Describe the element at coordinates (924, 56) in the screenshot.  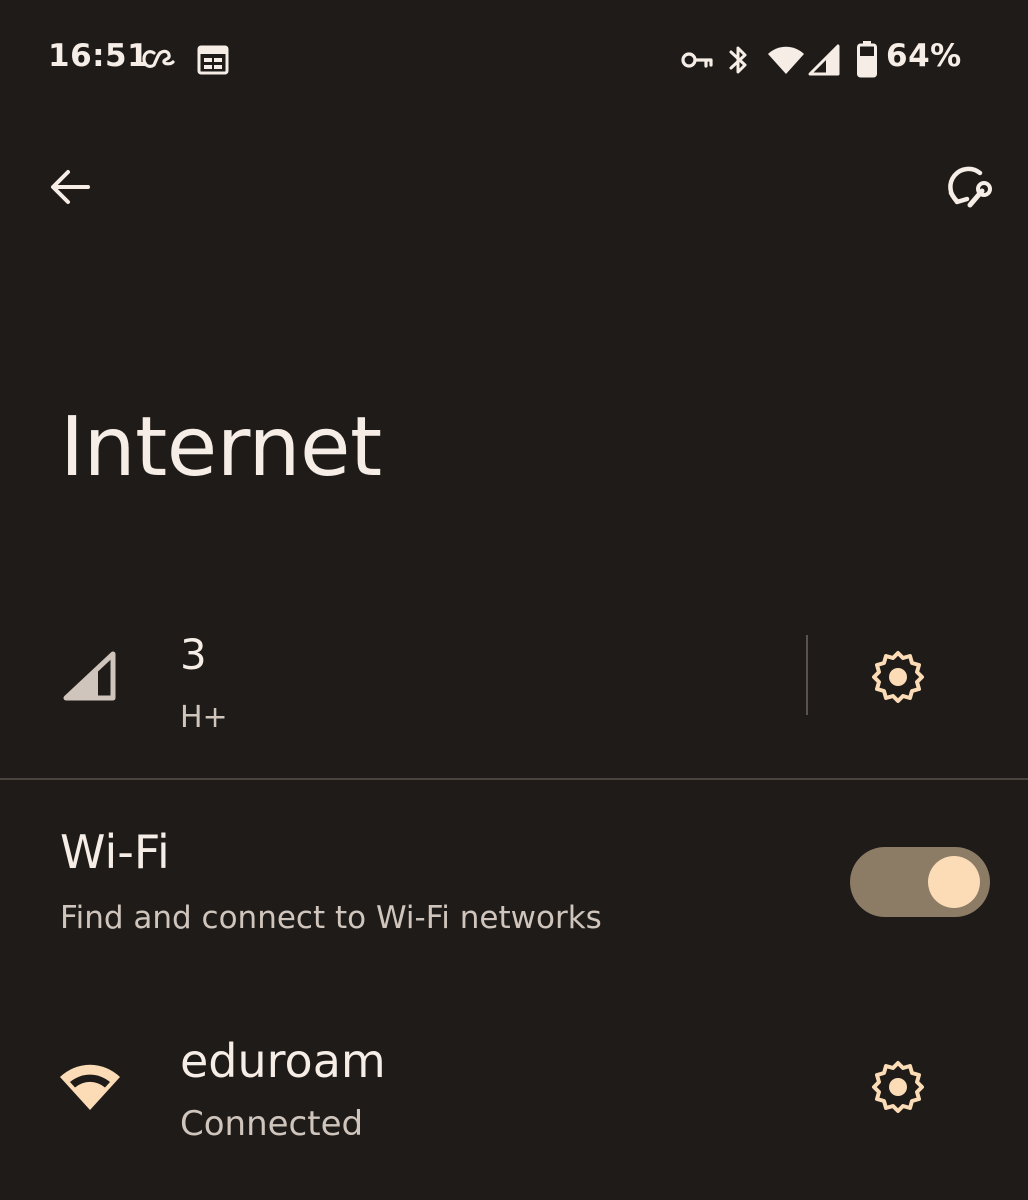
I see `battery-percent: 64%` at that location.